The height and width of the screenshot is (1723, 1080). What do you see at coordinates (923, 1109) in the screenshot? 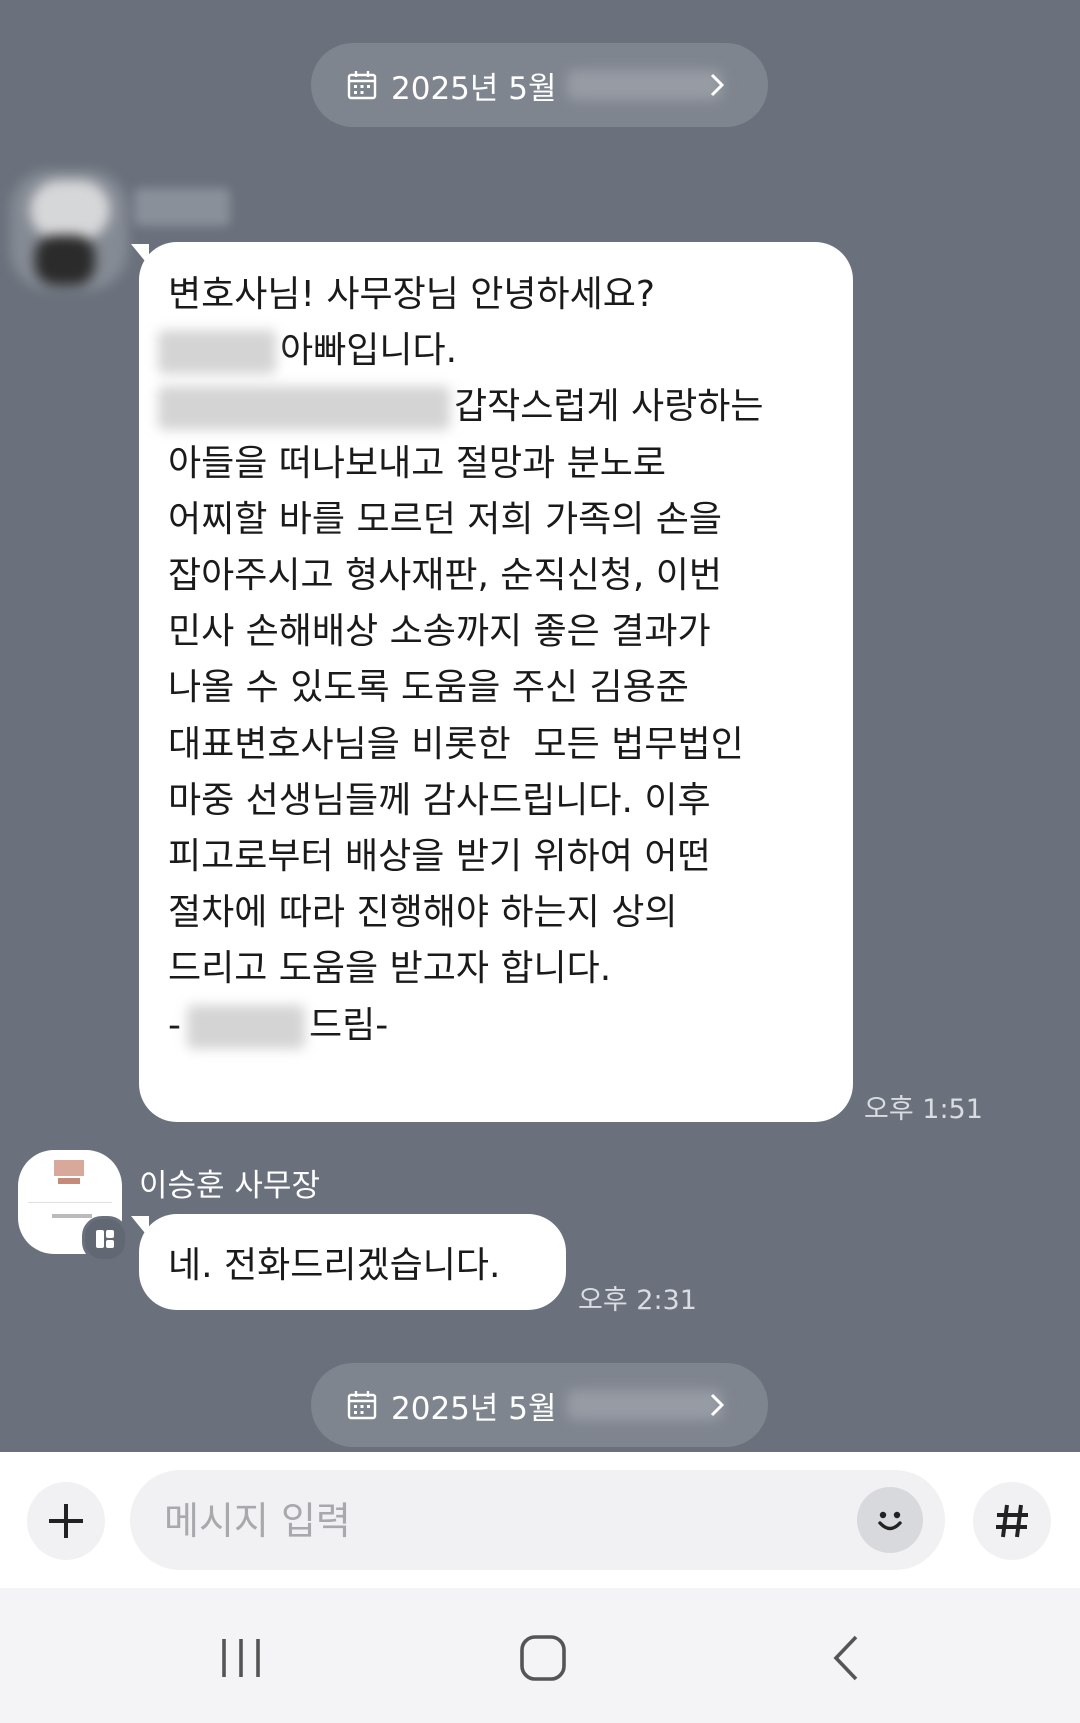
I see `message-time: 오후 1:51` at bounding box center [923, 1109].